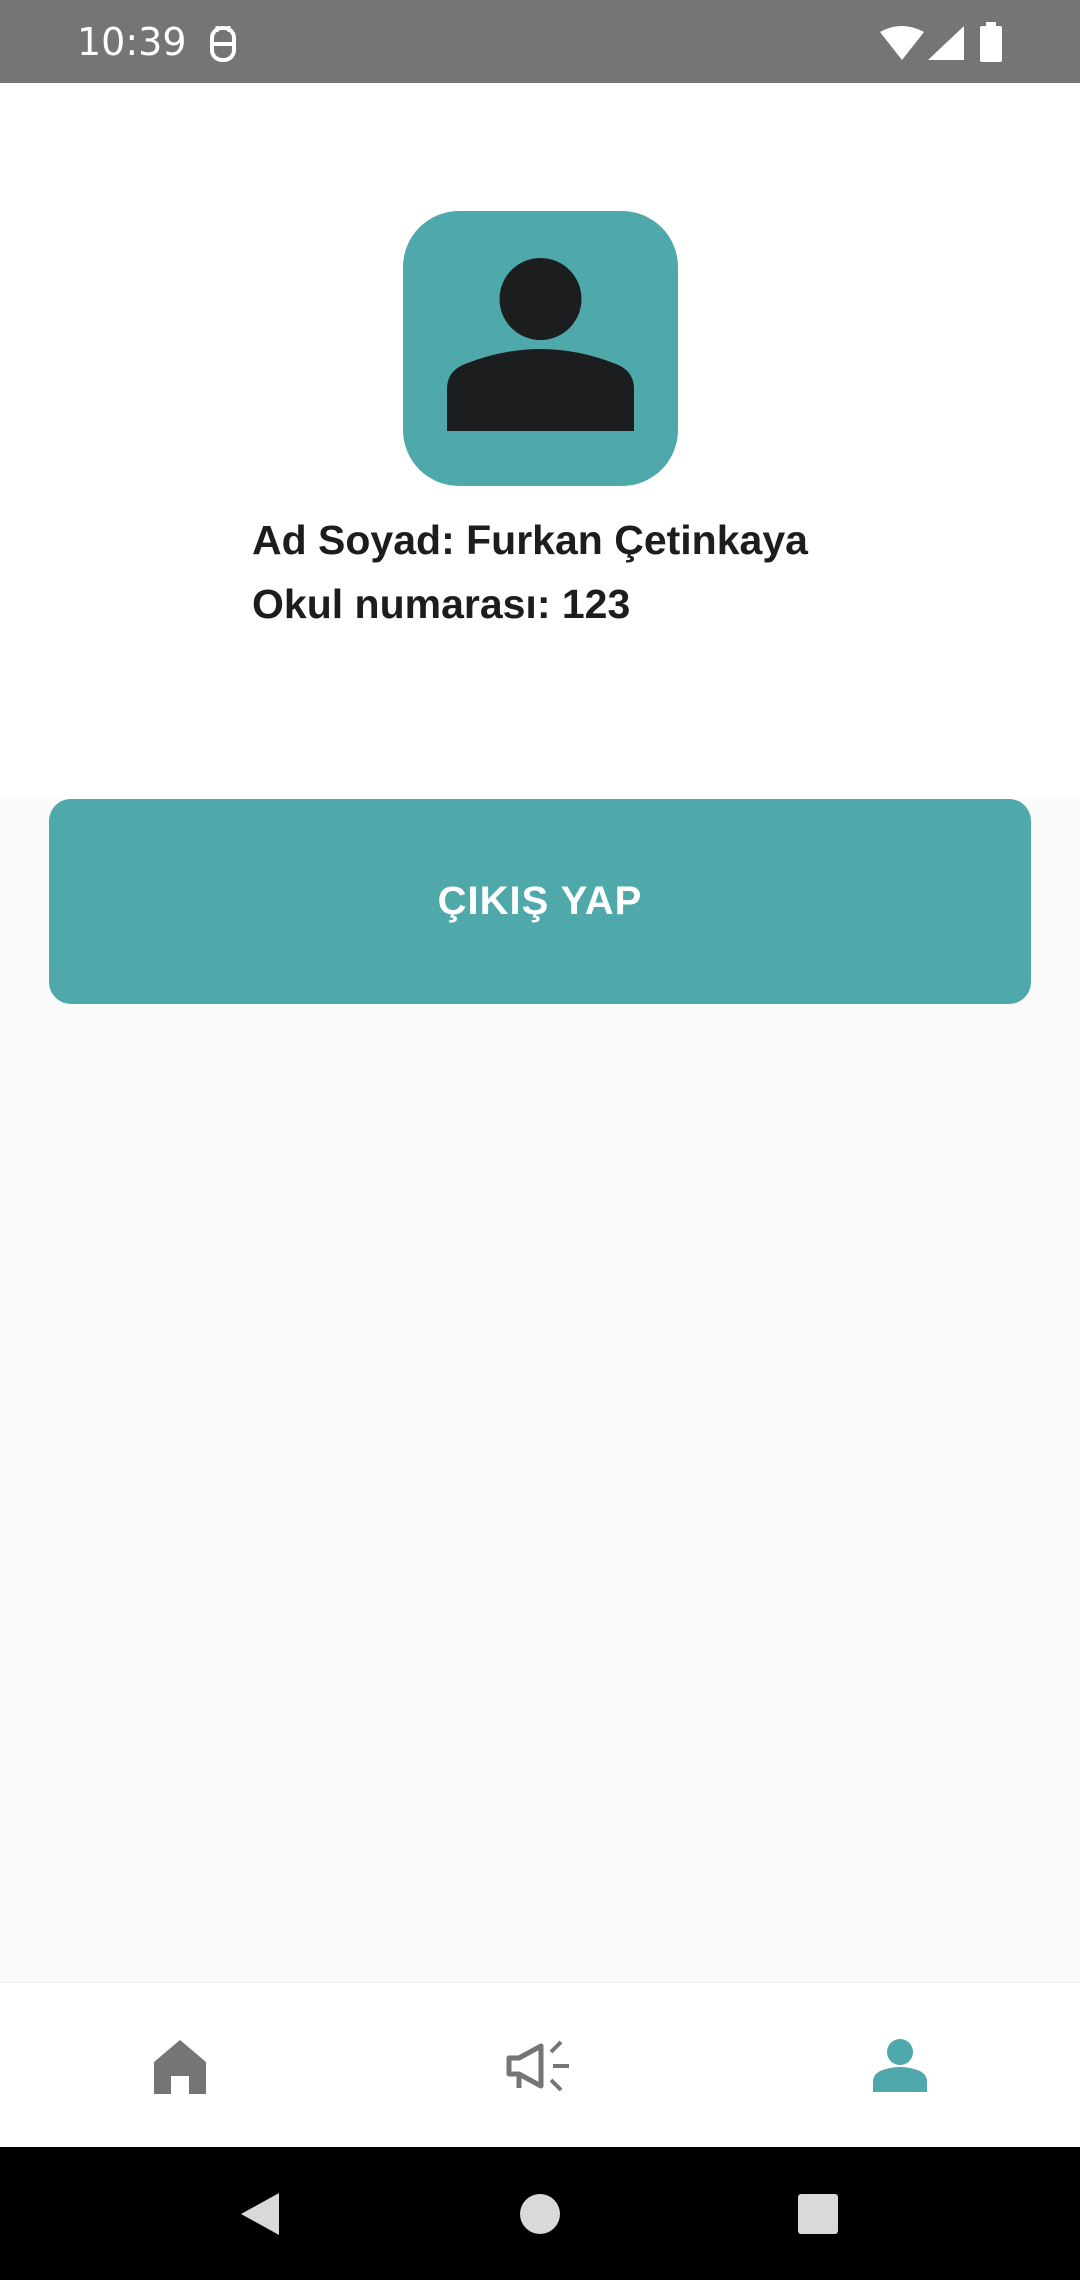 The height and width of the screenshot is (2280, 1080). I want to click on avatar, so click(540, 348).